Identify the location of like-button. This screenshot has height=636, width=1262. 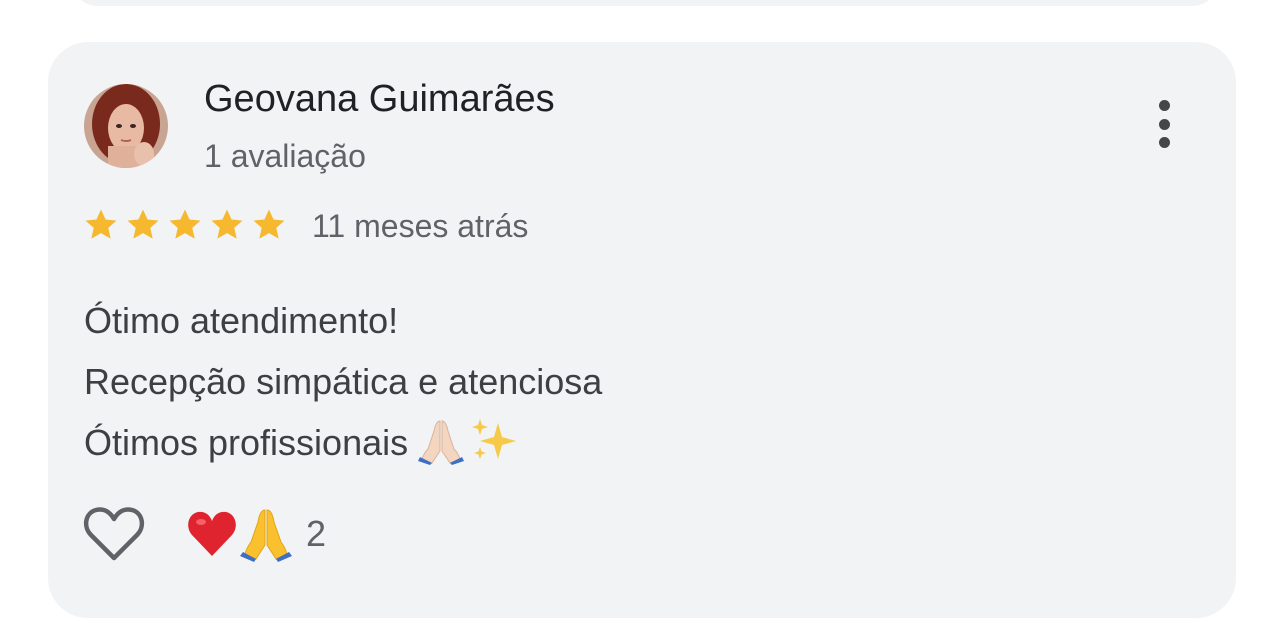
(114, 534).